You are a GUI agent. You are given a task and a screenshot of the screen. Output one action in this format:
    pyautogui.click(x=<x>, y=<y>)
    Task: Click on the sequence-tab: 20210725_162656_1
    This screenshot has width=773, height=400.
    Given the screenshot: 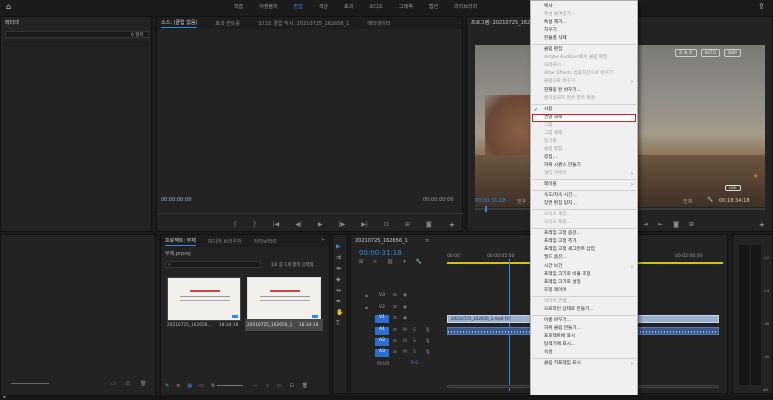 What is the action you would take?
    pyautogui.click(x=381, y=241)
    